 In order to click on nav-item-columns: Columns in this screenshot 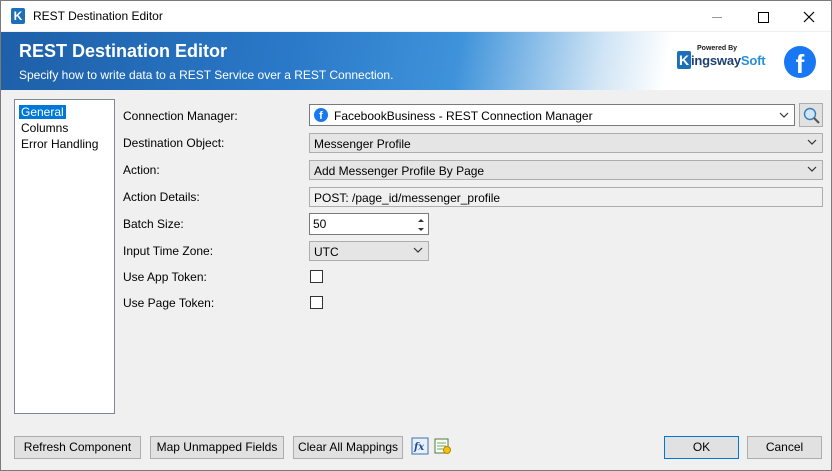, I will do `click(44, 128)`.